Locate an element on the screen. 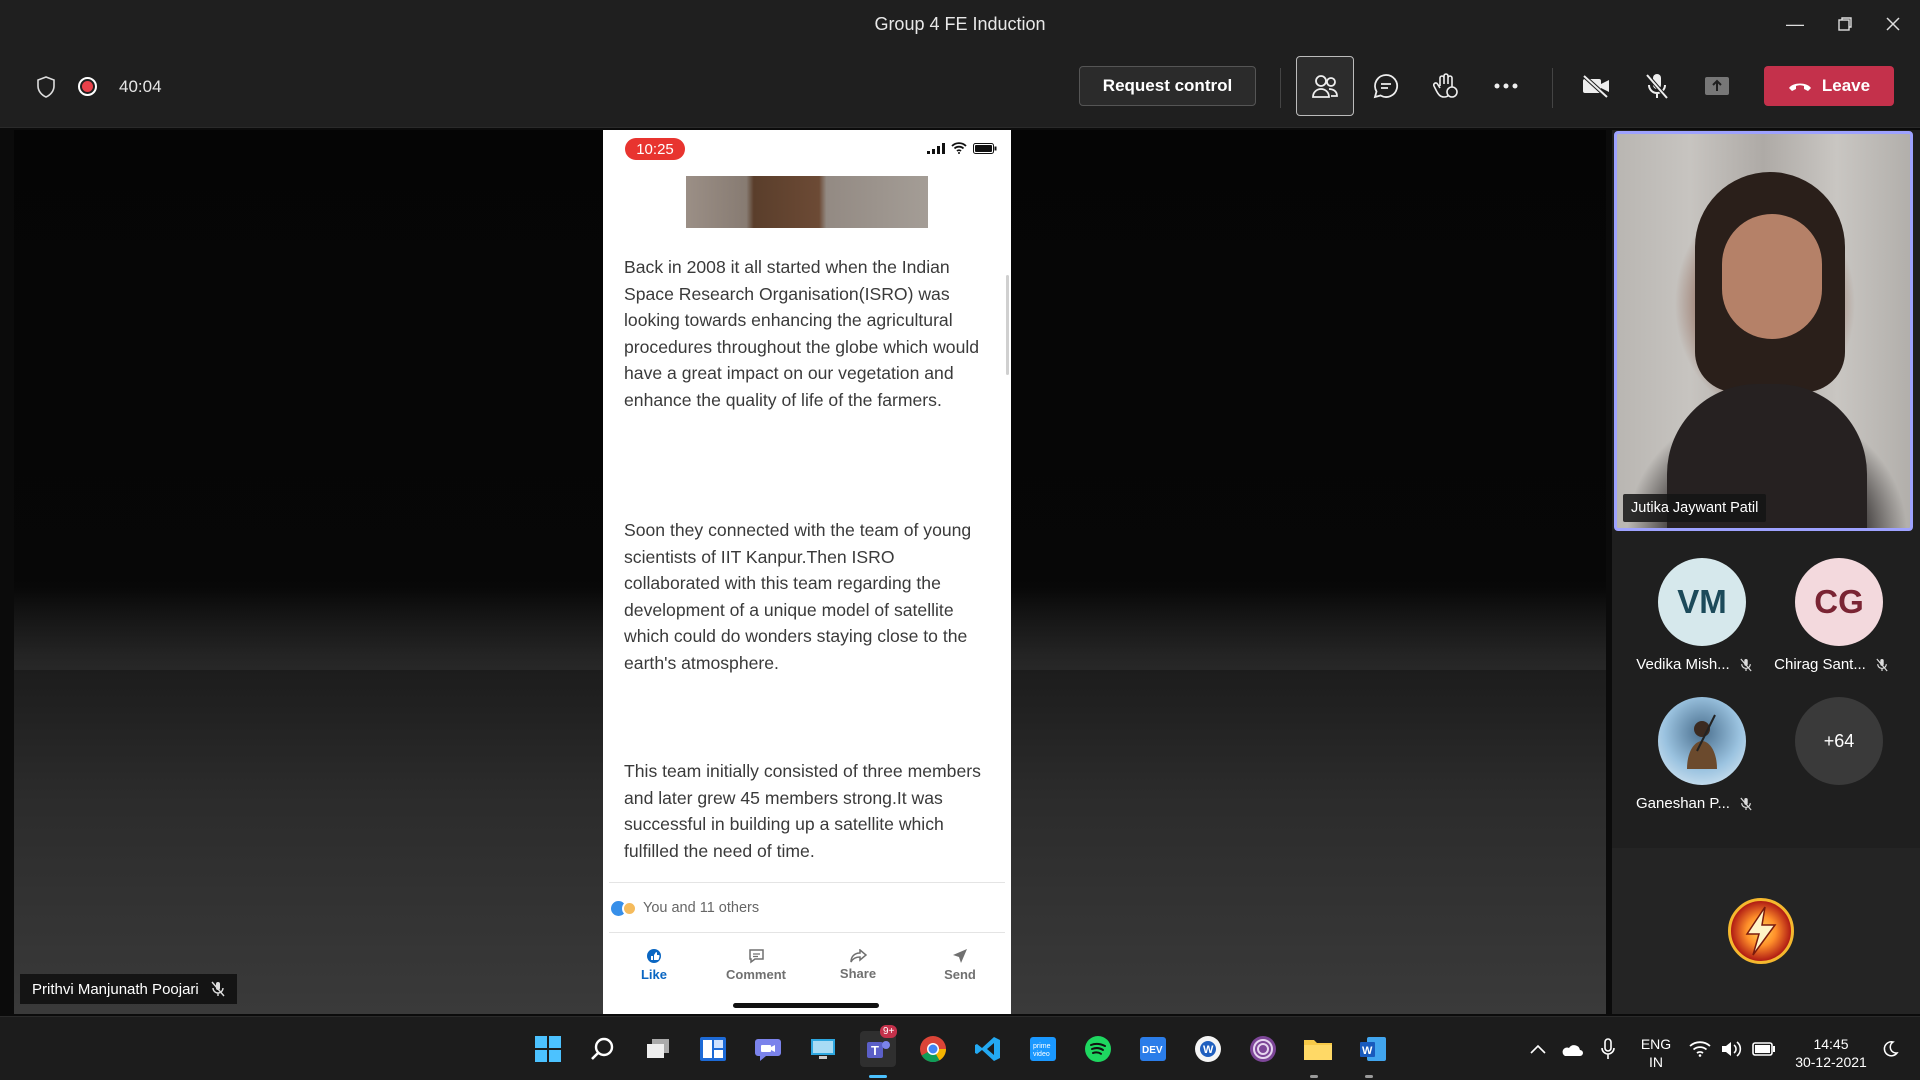 Image resolution: width=1920 pixels, height=1080 pixels. share-tray-icon is located at coordinates (1717, 86).